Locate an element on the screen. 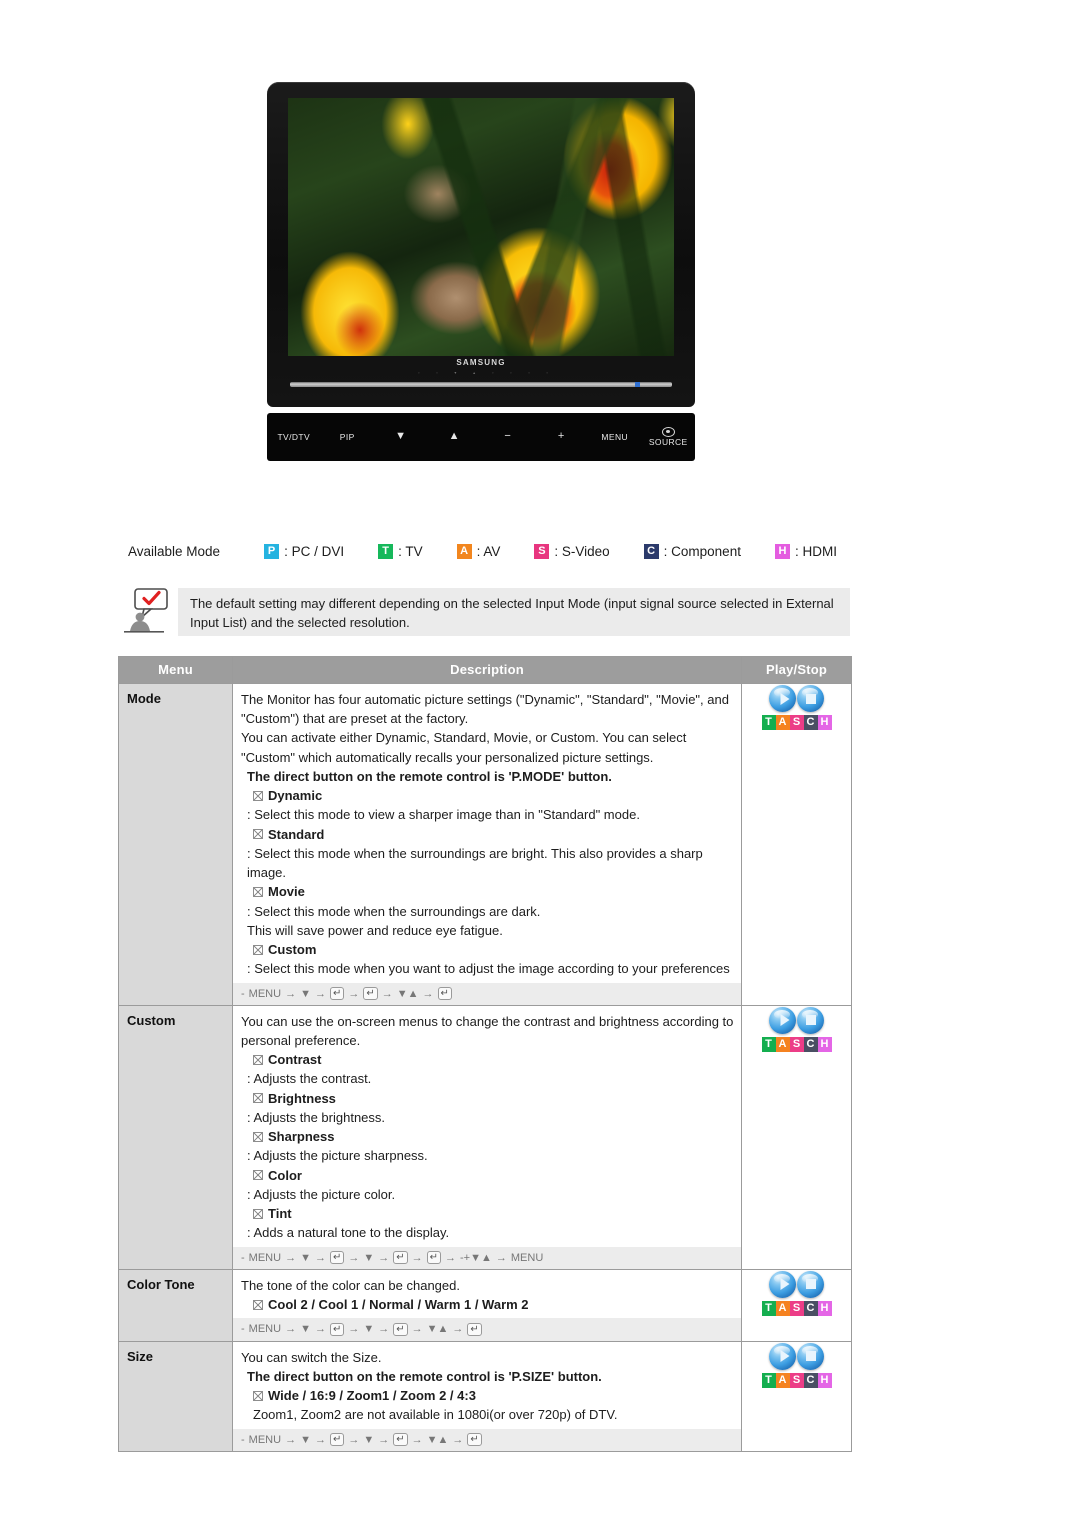 This screenshot has height=1528, width=1080. sub-item-custom-label: Custom is located at coordinates (292, 950).